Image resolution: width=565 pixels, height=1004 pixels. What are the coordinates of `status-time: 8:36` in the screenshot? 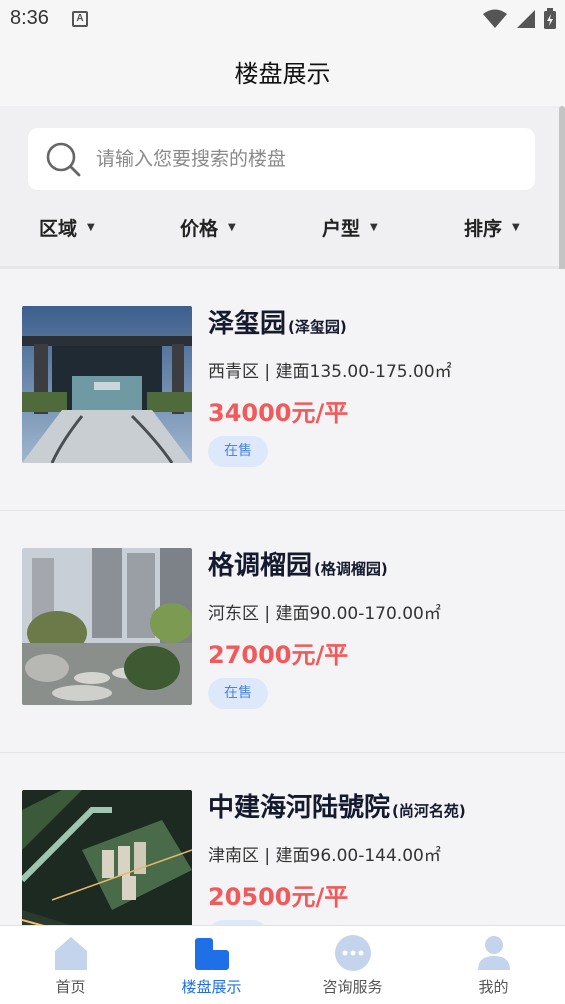 It's located at (29, 18).